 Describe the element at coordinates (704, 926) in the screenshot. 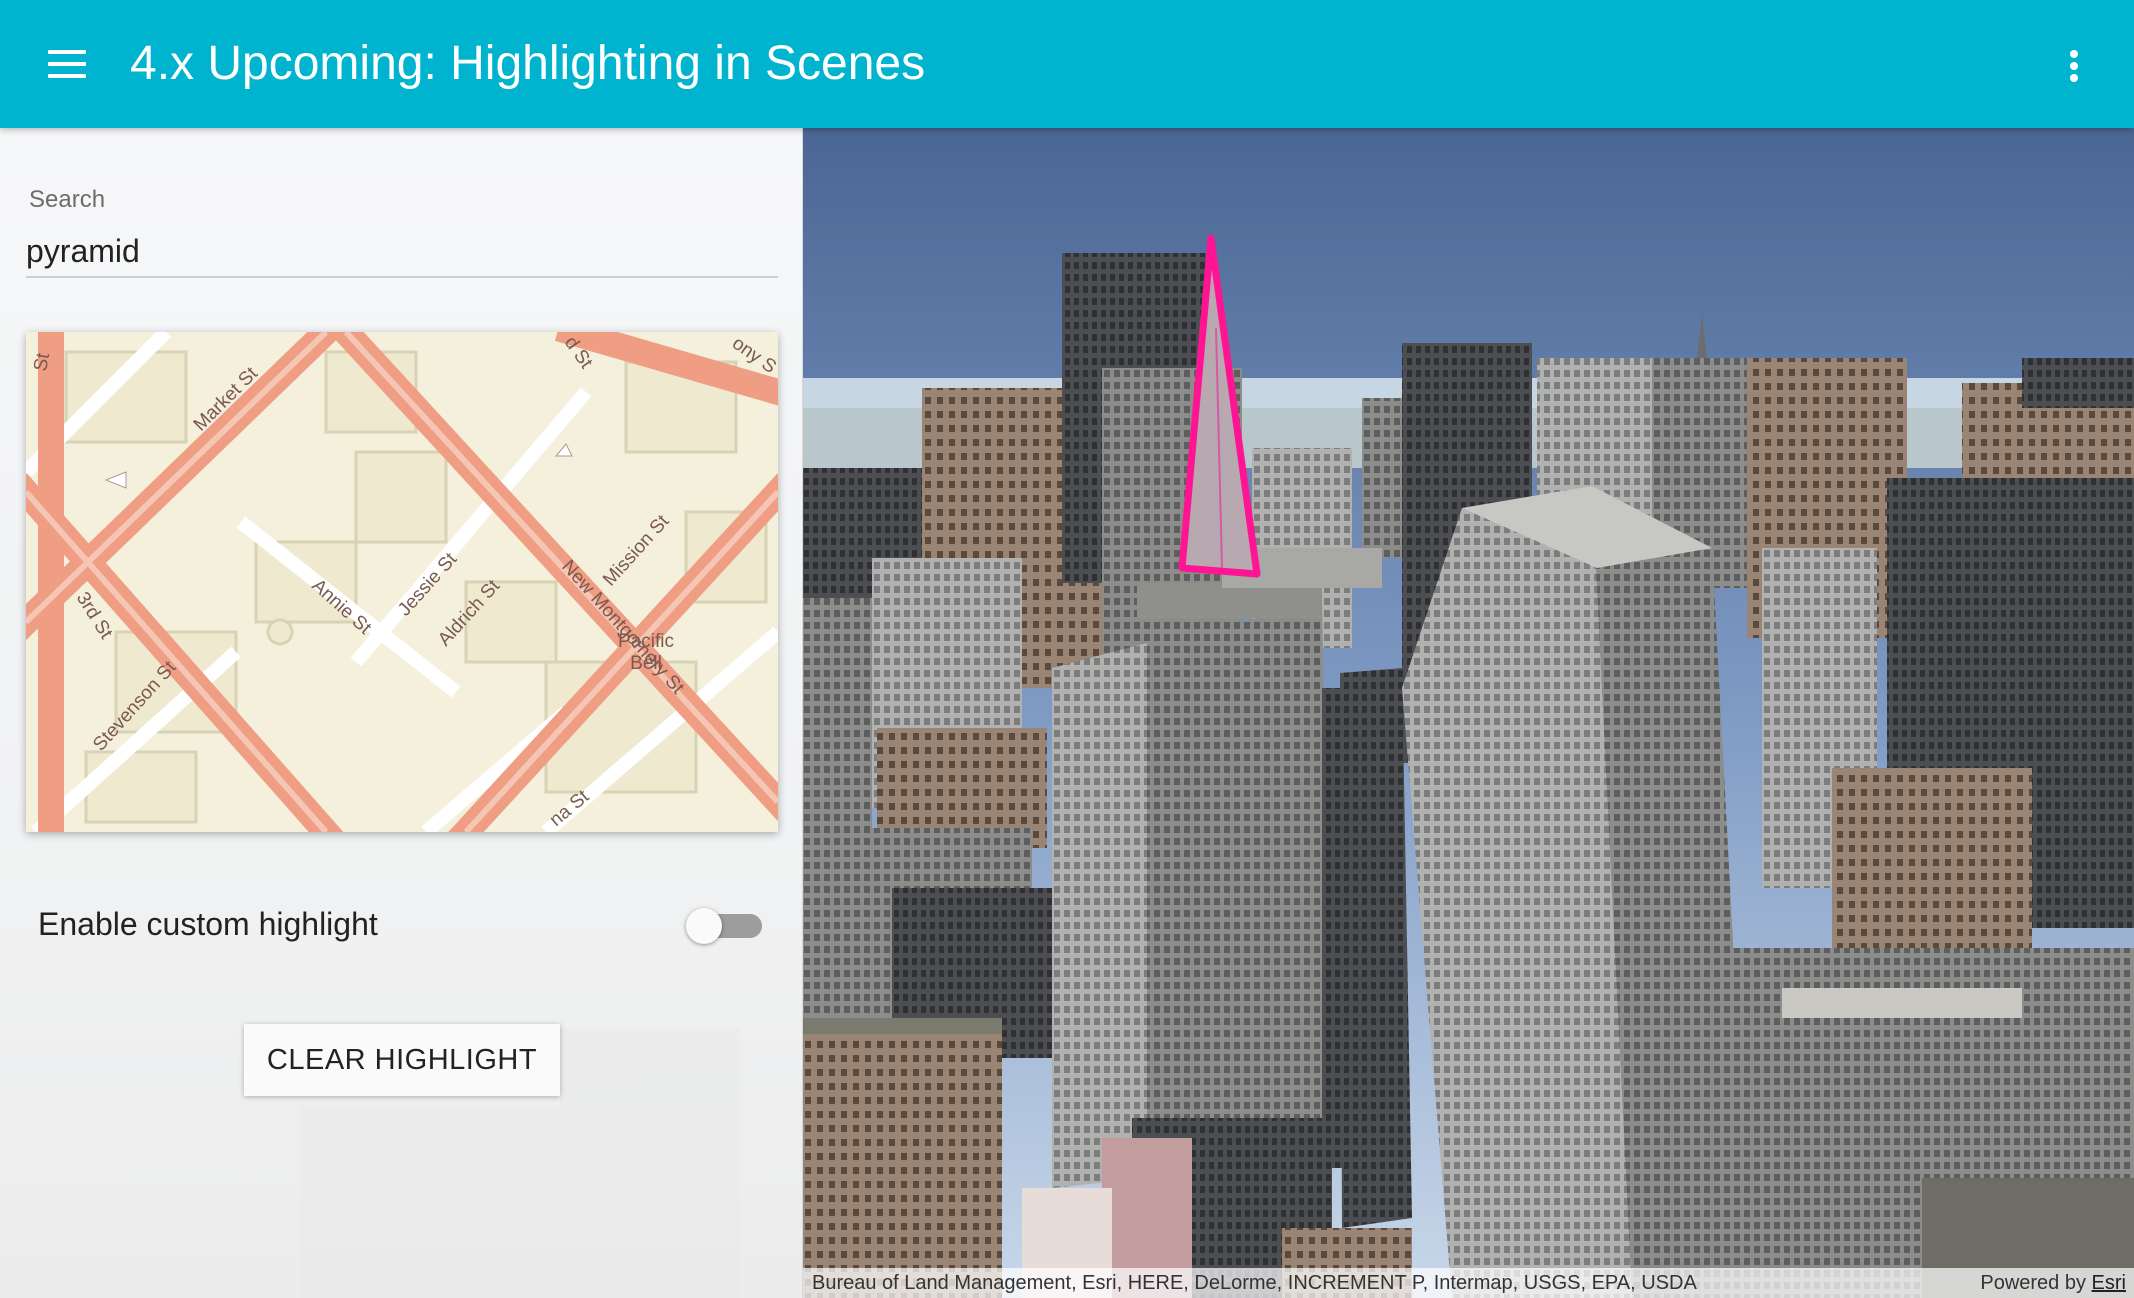

I see `toggle-thumb` at that location.